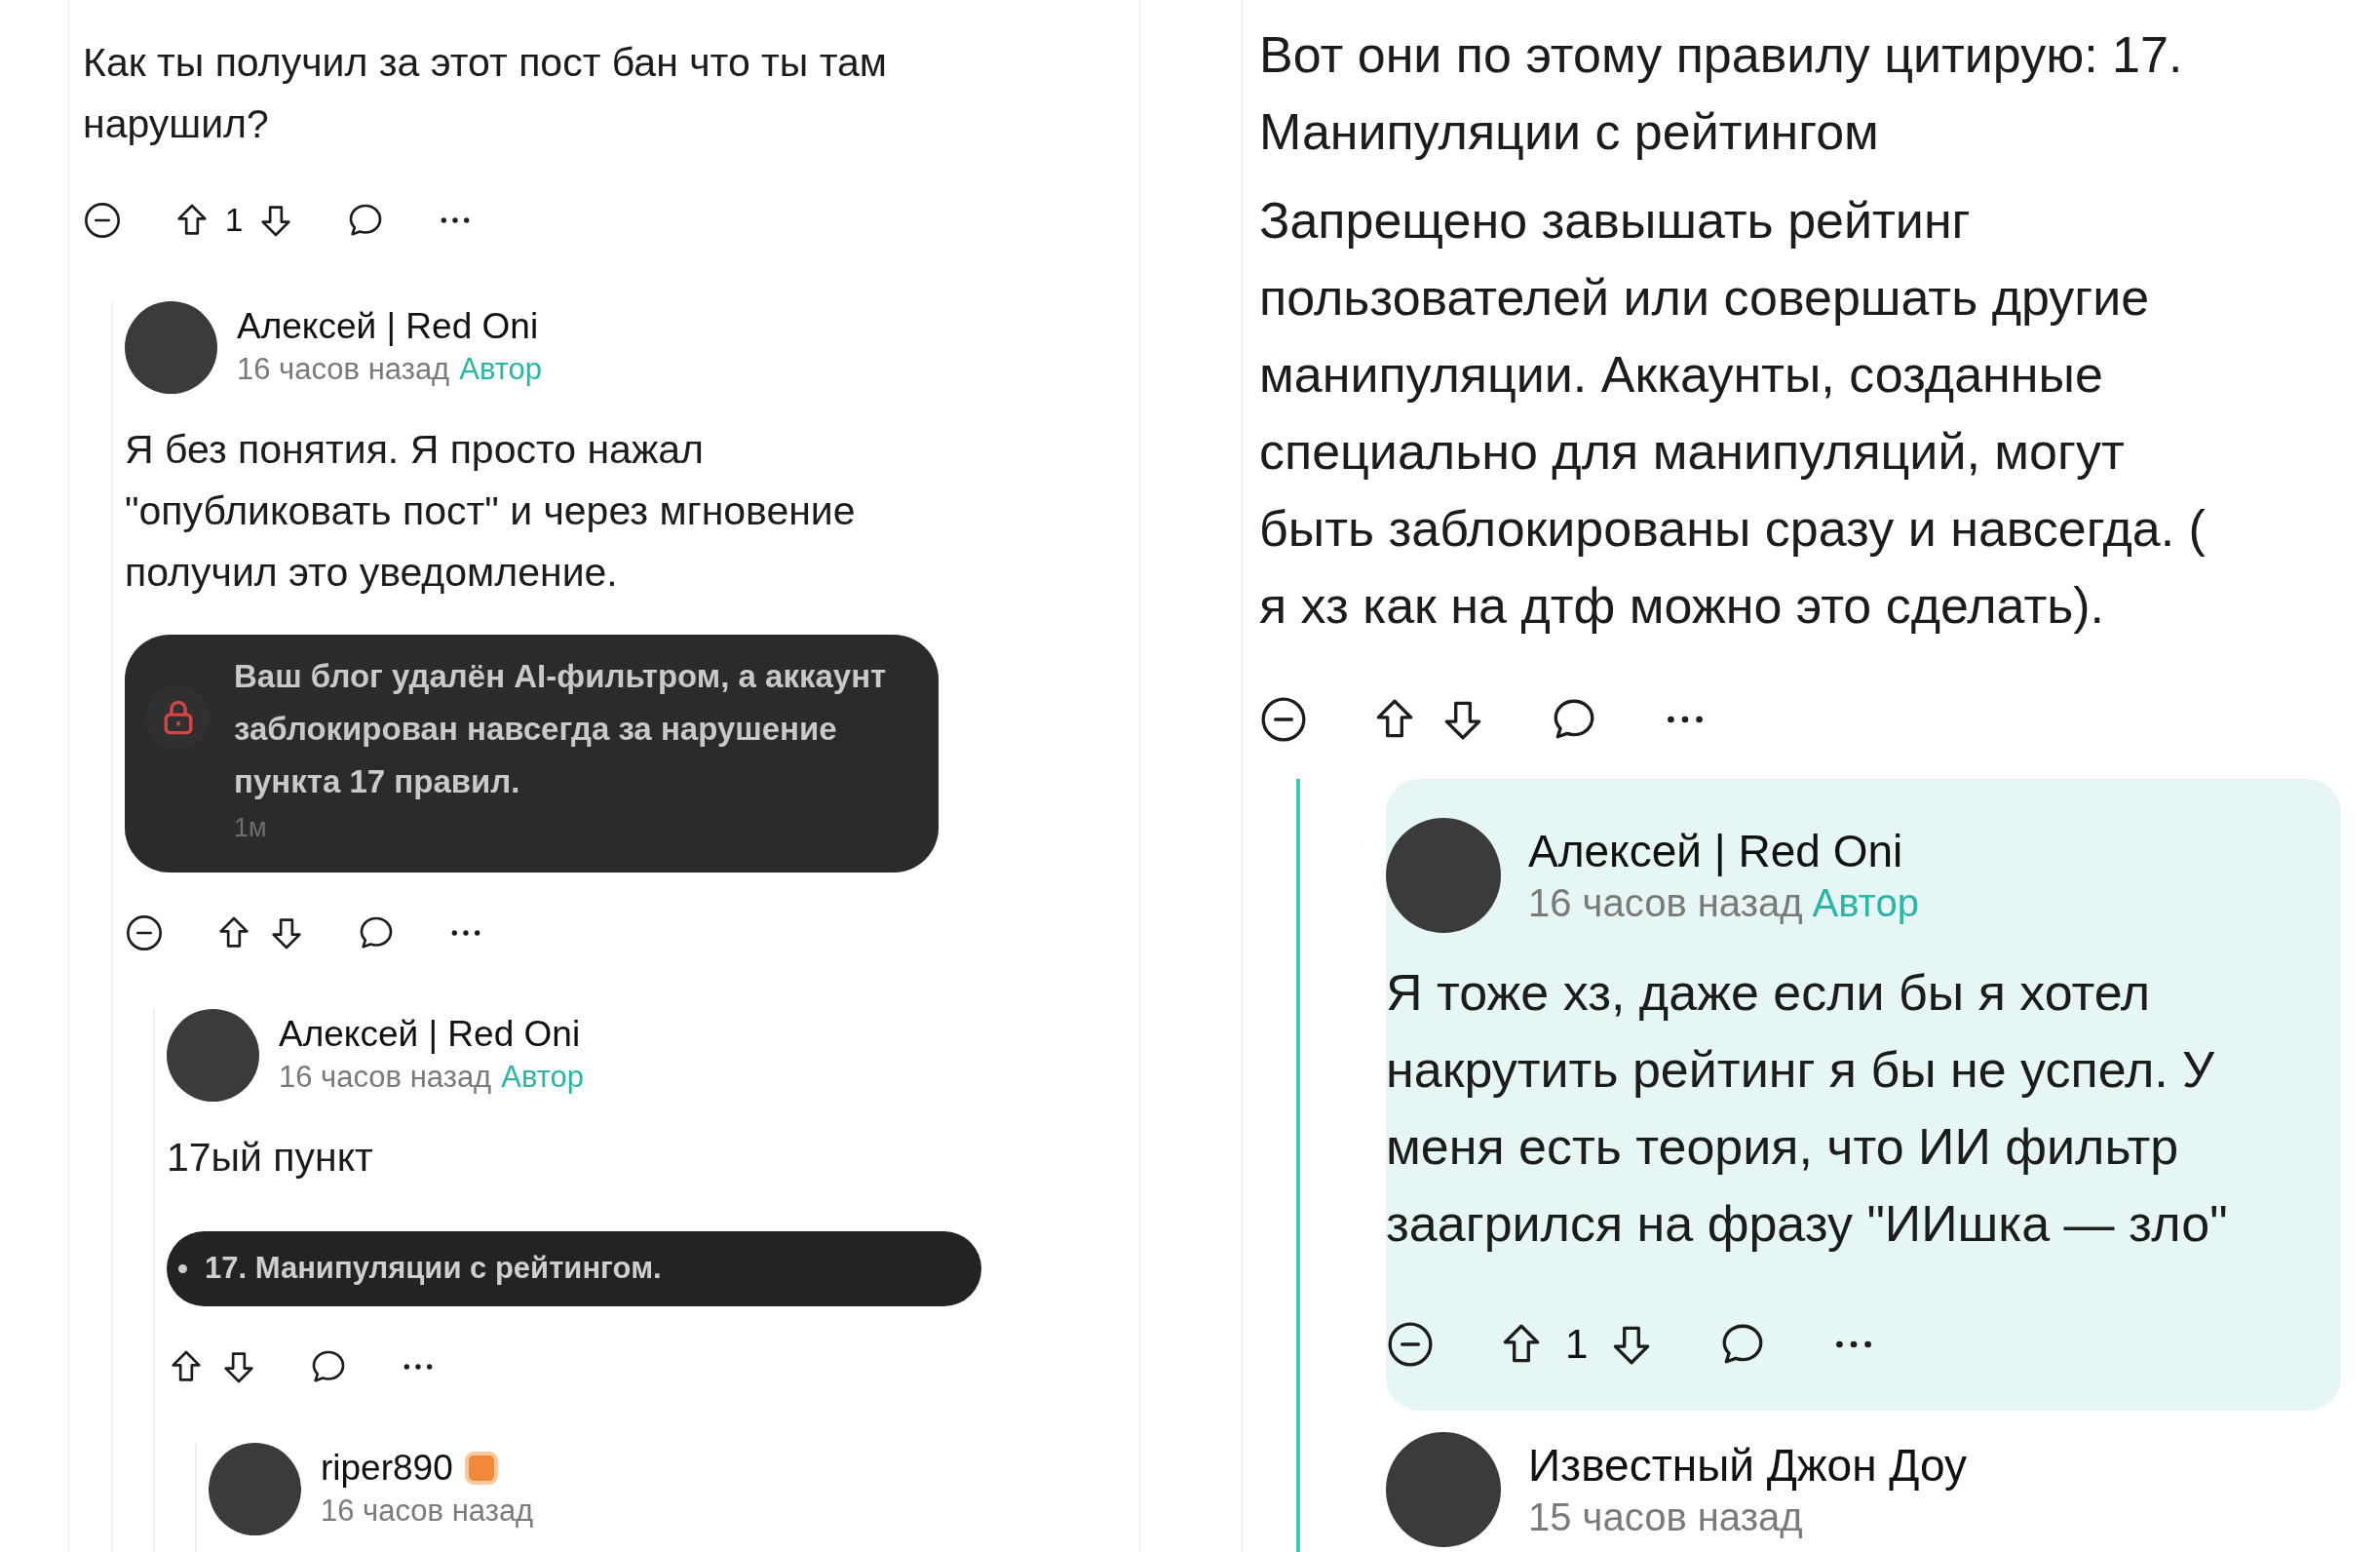 The width and height of the screenshot is (2380, 1552). What do you see at coordinates (491, 511) in the screenshot?
I see `comment-text: Я без понятия. Я просто нажал "опубликовать пост" и через мгновение получил это уведомление.` at bounding box center [491, 511].